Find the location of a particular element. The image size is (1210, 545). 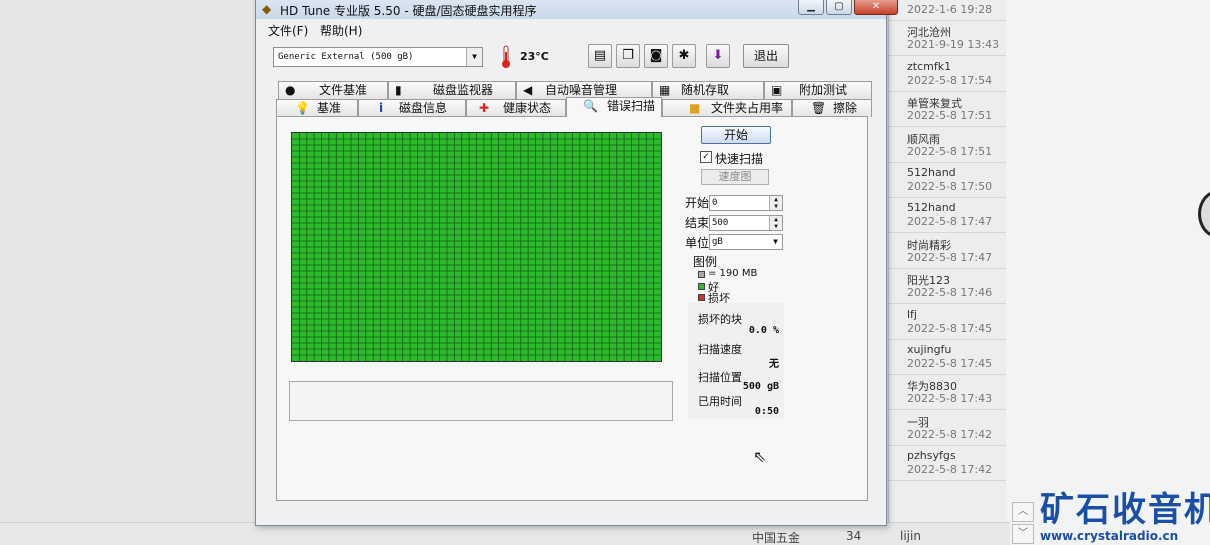

list-item: xujingfu 2022-5-8 17:45 is located at coordinates (948, 357).